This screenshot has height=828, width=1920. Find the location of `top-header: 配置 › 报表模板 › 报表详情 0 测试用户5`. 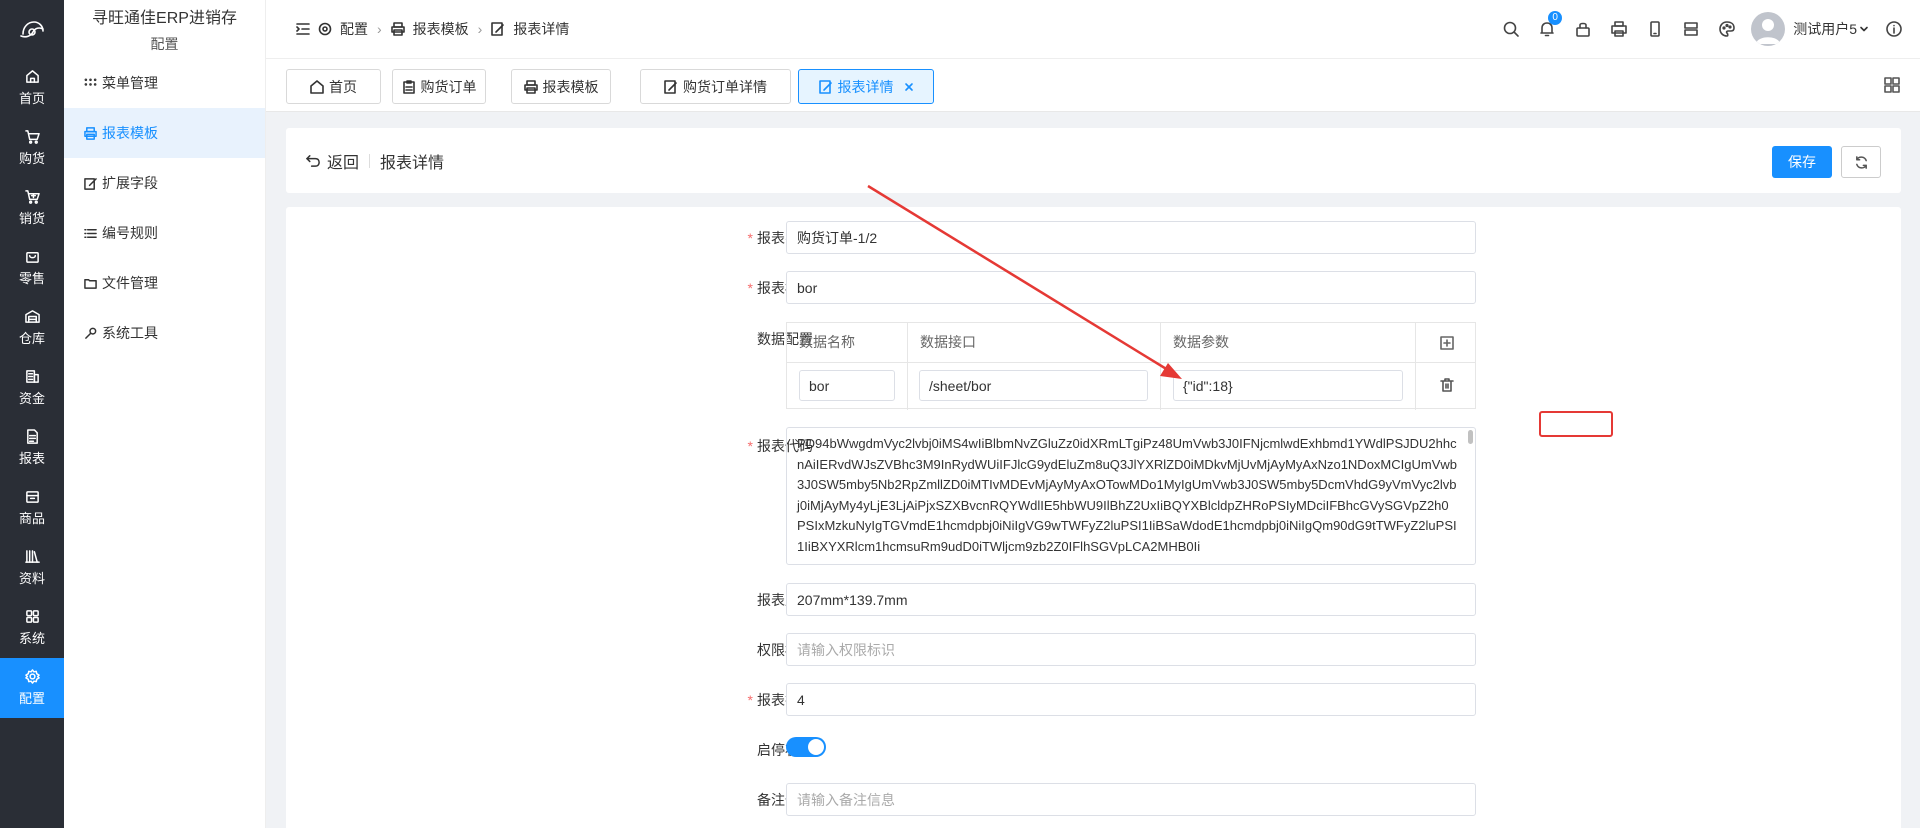

top-header: 配置 › 报表模板 › 报表详情 0 测试用户5 is located at coordinates (1093, 29).